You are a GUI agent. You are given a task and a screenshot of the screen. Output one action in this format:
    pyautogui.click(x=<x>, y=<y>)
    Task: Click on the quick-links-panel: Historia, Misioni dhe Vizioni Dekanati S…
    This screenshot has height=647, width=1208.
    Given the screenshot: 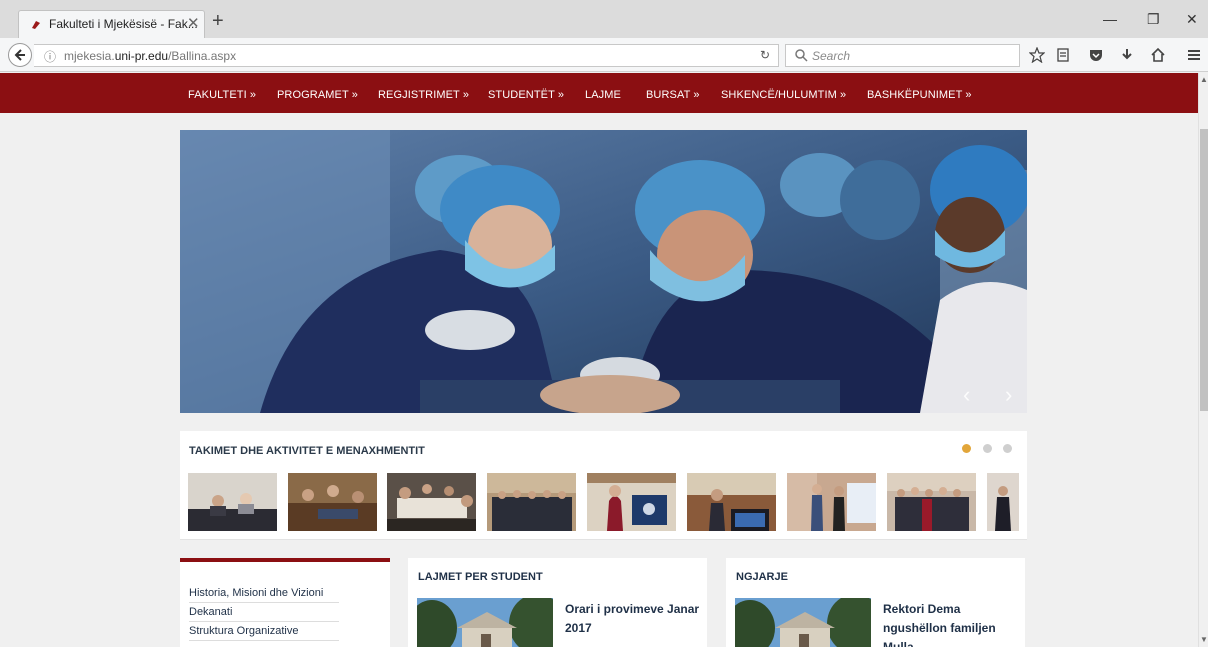 What is the action you would take?
    pyautogui.click(x=285, y=602)
    